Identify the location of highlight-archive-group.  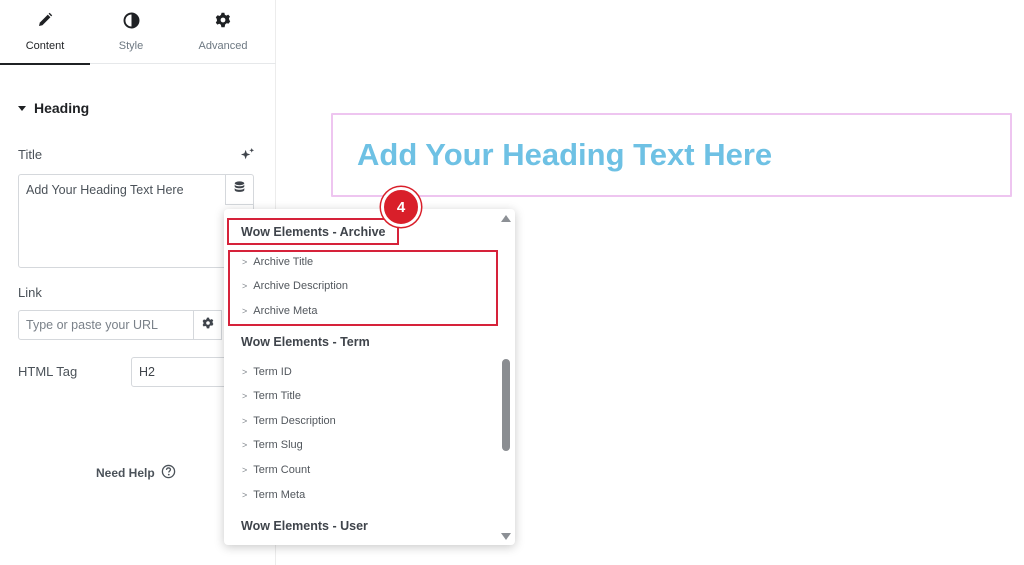
(313, 231).